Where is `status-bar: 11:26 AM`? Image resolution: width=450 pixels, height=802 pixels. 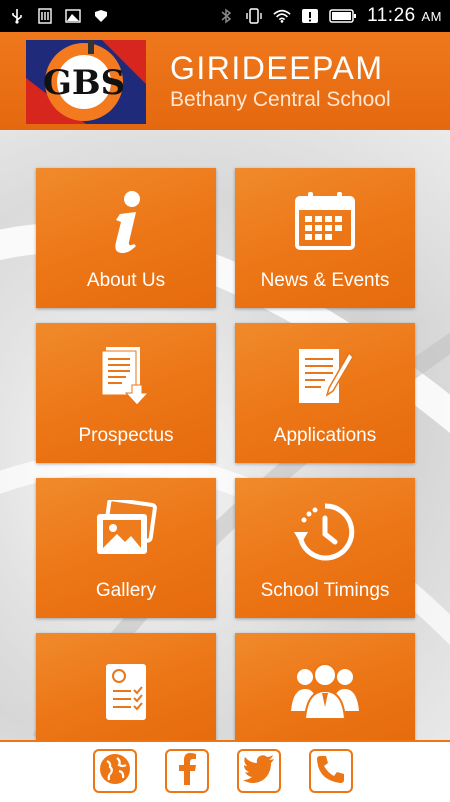
status-bar: 11:26 AM is located at coordinates (225, 16).